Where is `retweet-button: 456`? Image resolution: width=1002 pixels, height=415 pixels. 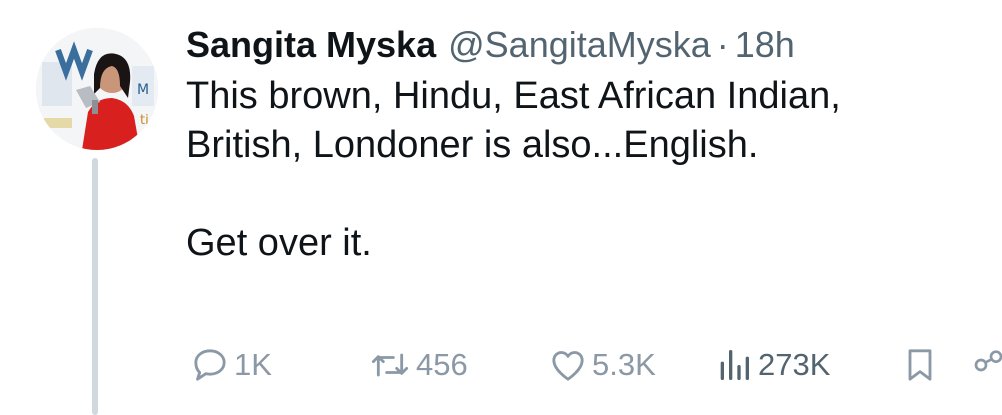 retweet-button: 456 is located at coordinates (418, 365).